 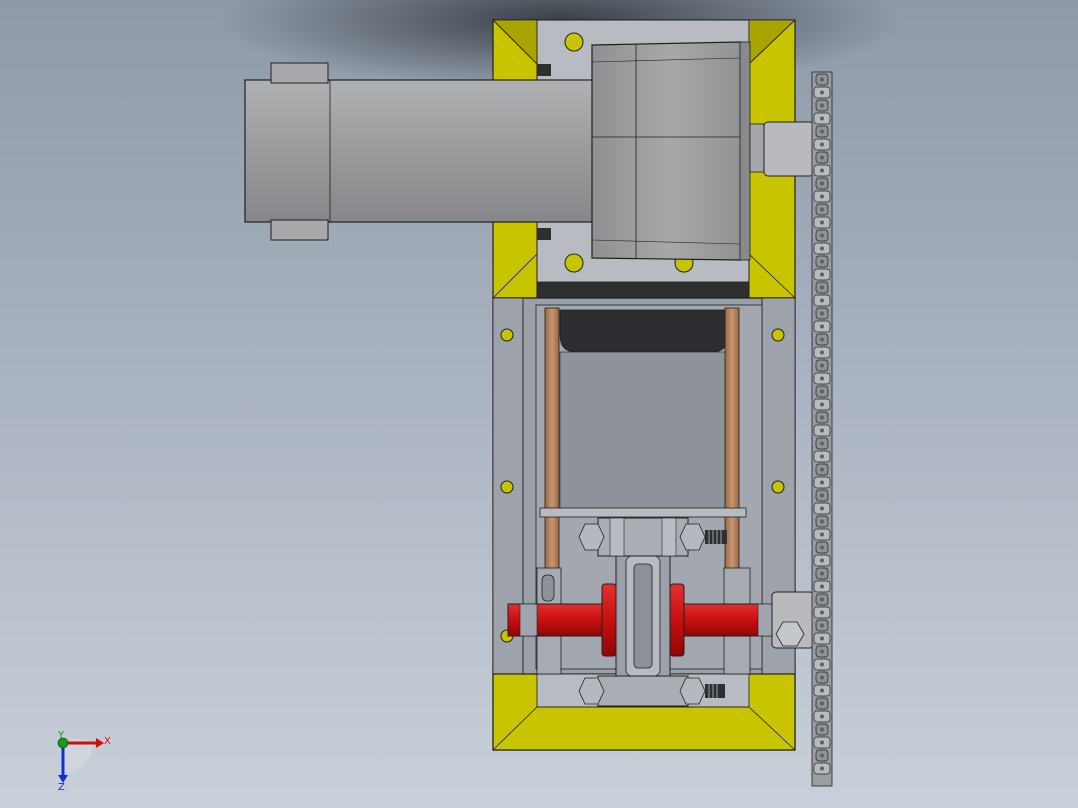 I want to click on electric-motor, so click(x=420, y=151).